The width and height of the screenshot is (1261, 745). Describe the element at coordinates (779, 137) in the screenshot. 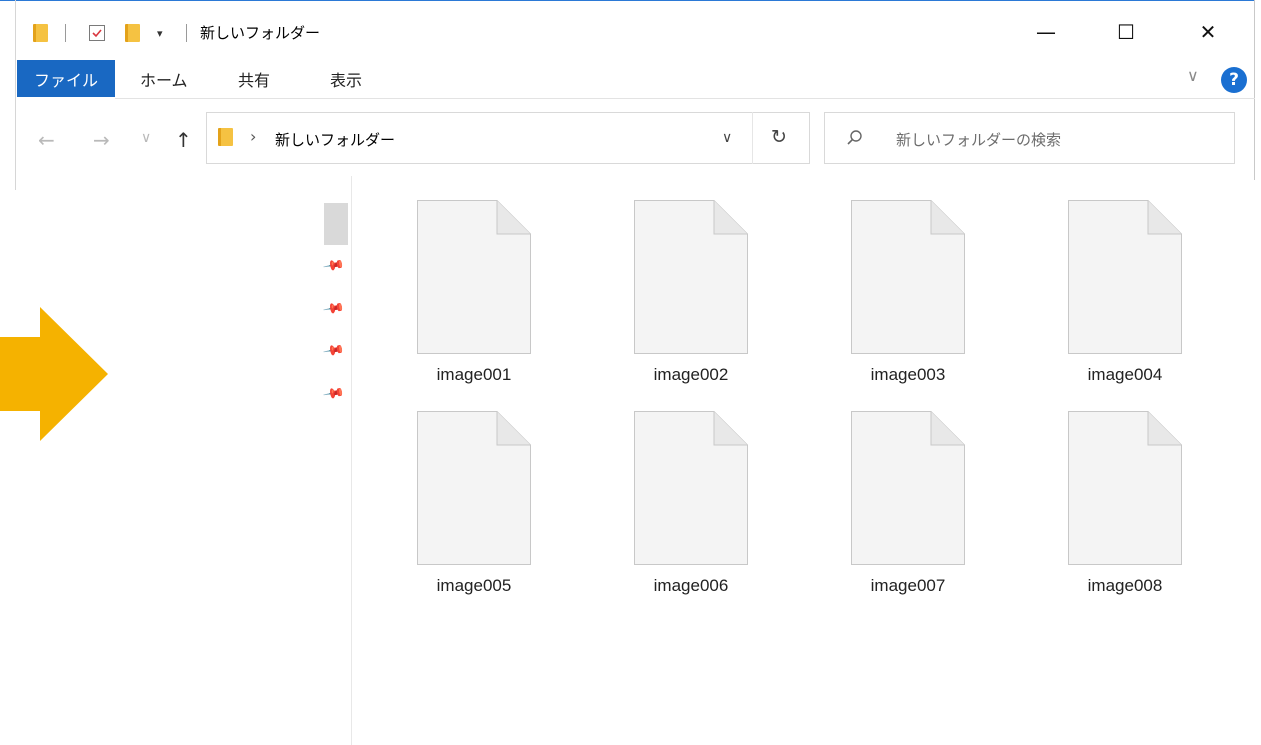

I see `refresh-button: ↻` at that location.